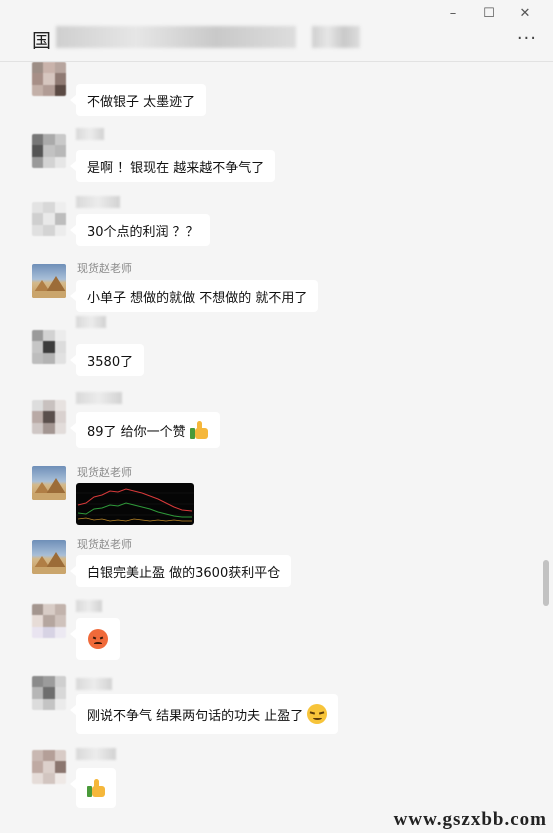 The image size is (553, 833). What do you see at coordinates (98, 639) in the screenshot?
I see `angry-face-icon` at bounding box center [98, 639].